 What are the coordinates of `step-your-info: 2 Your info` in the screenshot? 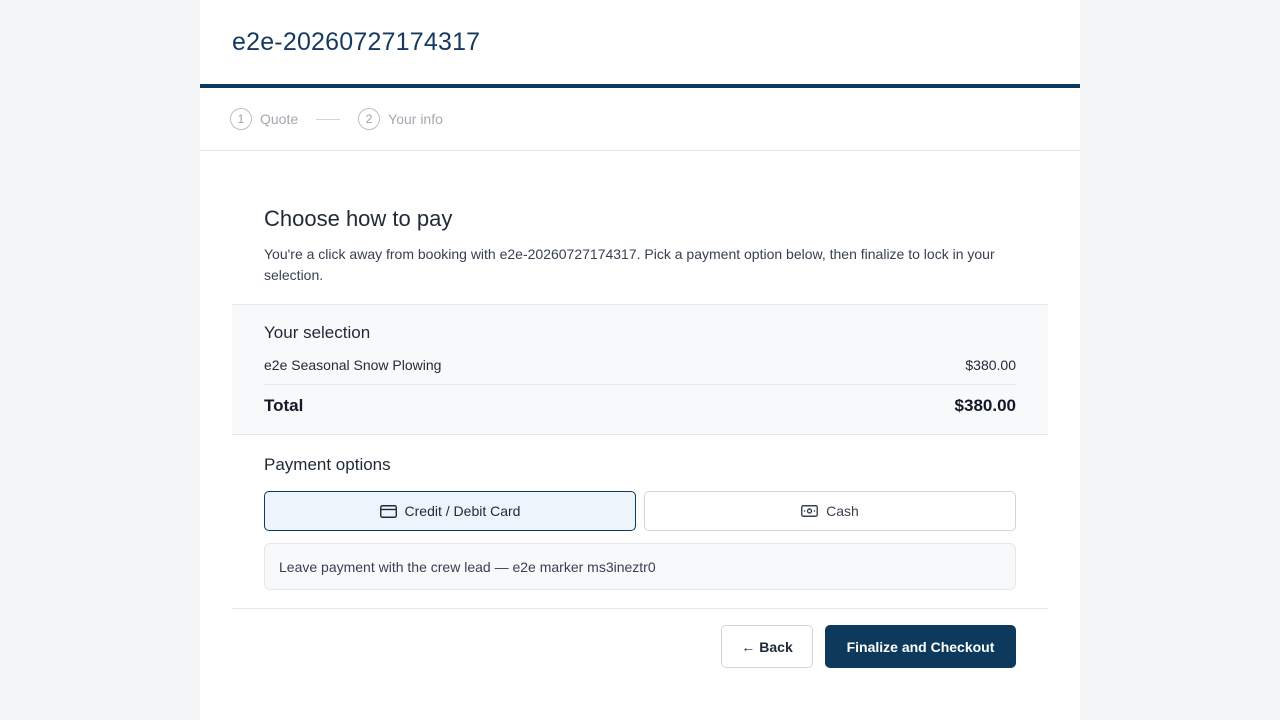 It's located at (400, 119).